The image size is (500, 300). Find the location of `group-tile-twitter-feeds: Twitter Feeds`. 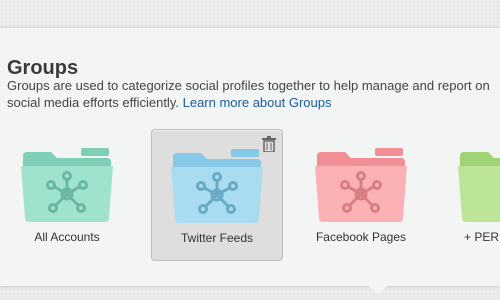

group-tile-twitter-feeds: Twitter Feeds is located at coordinates (217, 195).